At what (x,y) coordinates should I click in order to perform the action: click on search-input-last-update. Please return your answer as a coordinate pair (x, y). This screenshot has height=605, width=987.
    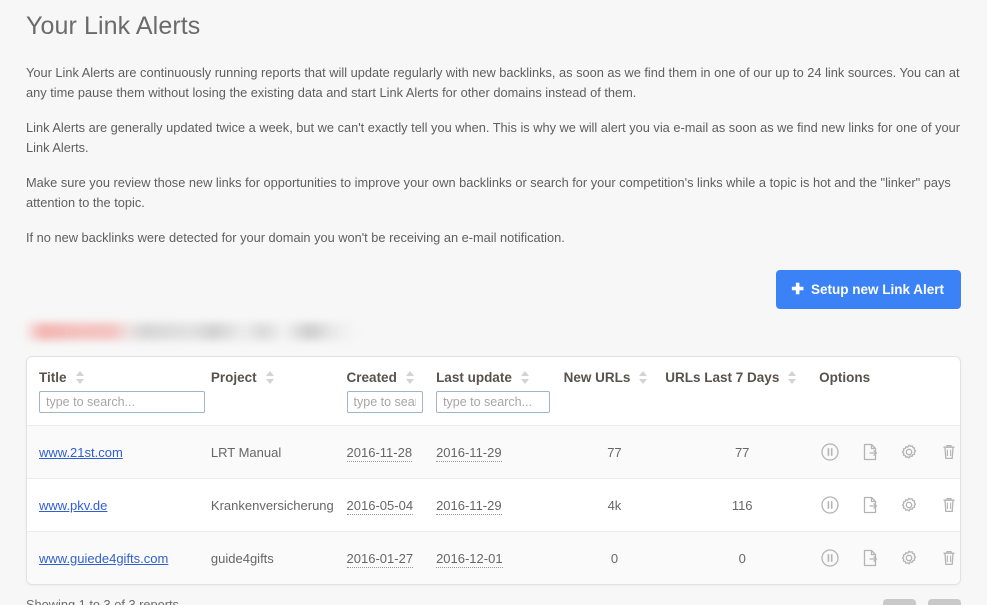
    Looking at the image, I should click on (493, 402).